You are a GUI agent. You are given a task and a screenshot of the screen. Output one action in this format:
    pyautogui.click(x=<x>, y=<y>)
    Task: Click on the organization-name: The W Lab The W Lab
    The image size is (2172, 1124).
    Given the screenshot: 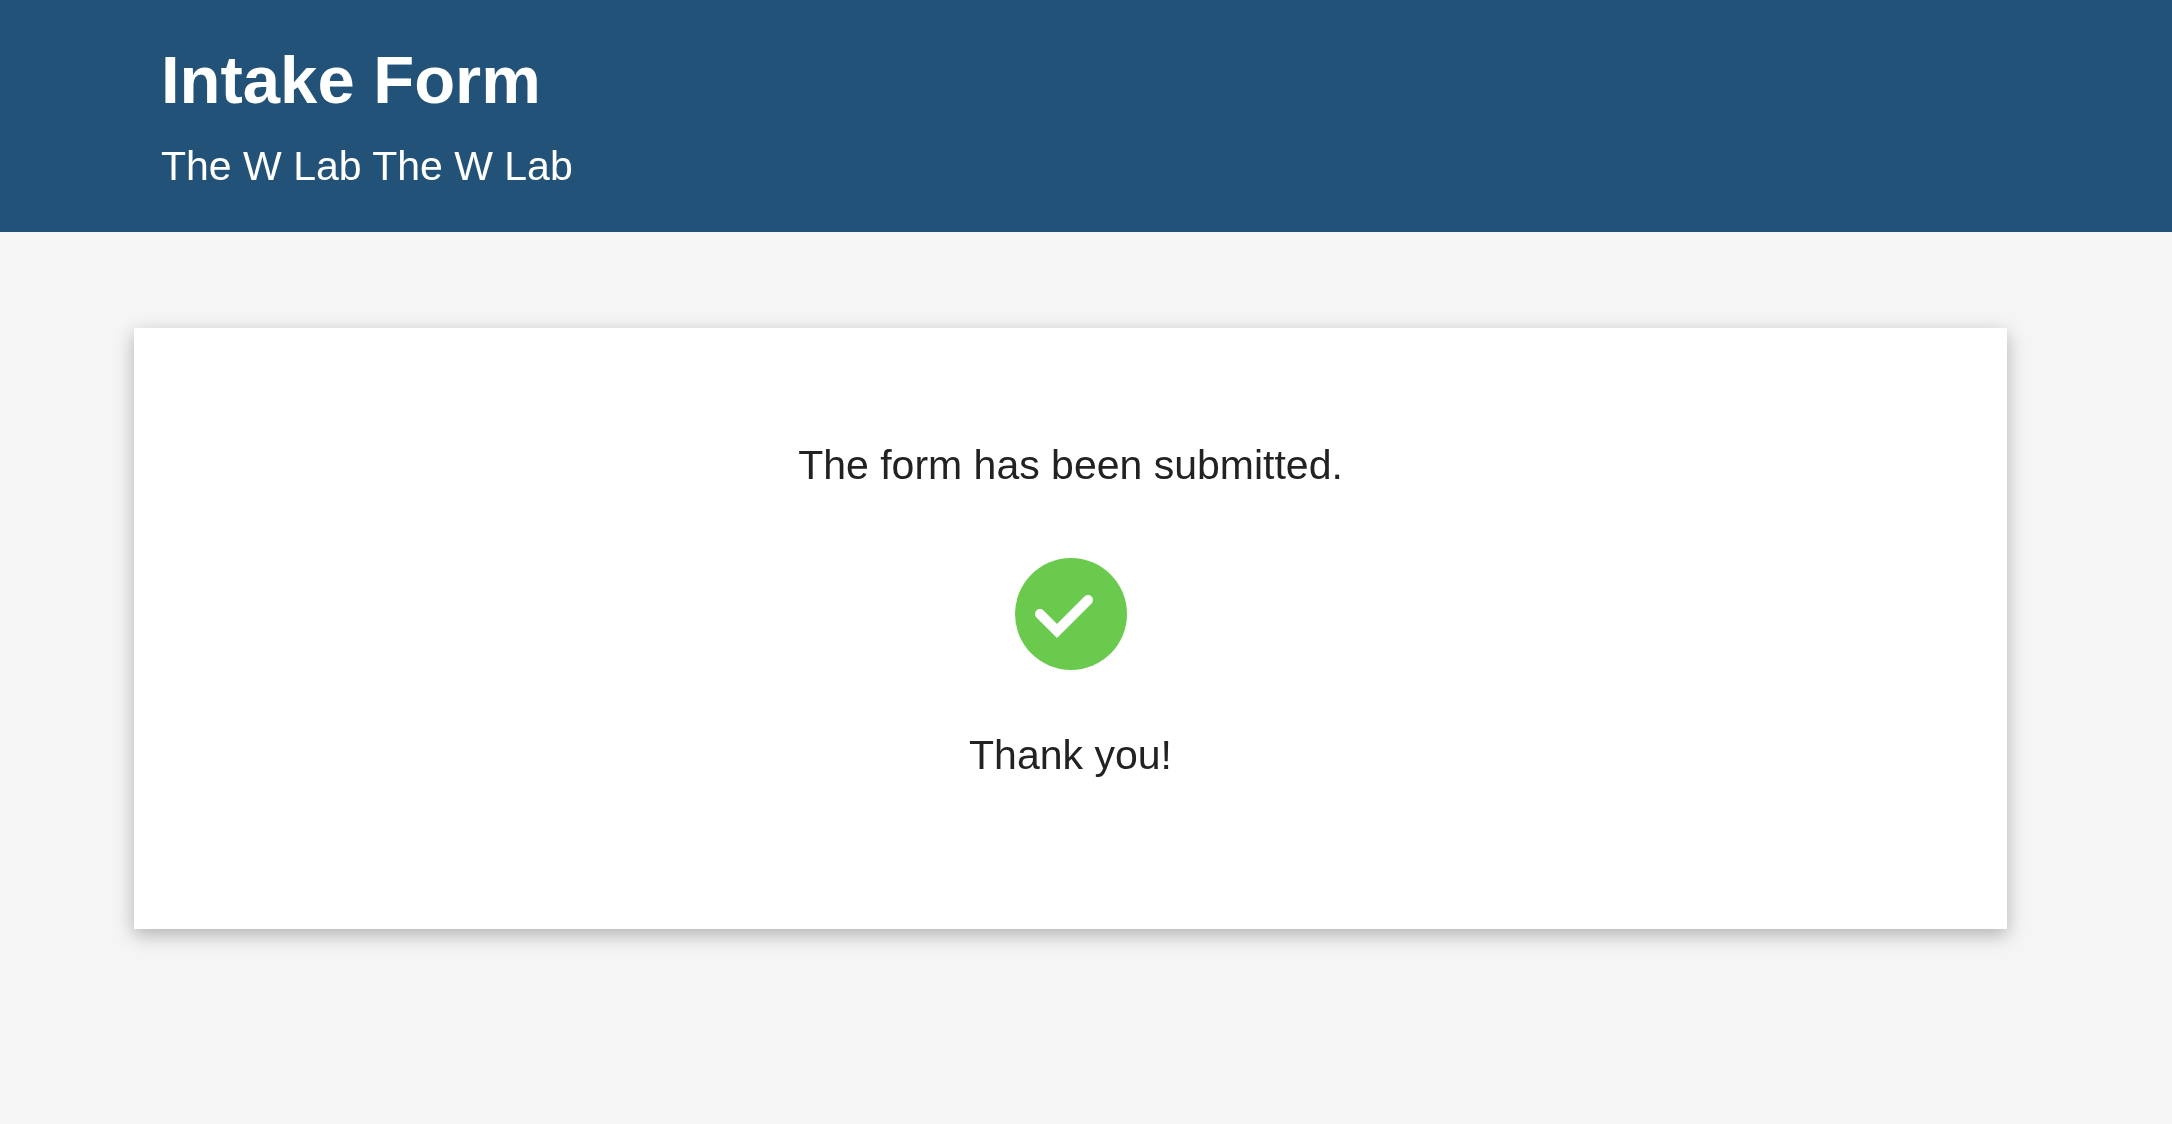 What is the action you would take?
    pyautogui.click(x=367, y=167)
    